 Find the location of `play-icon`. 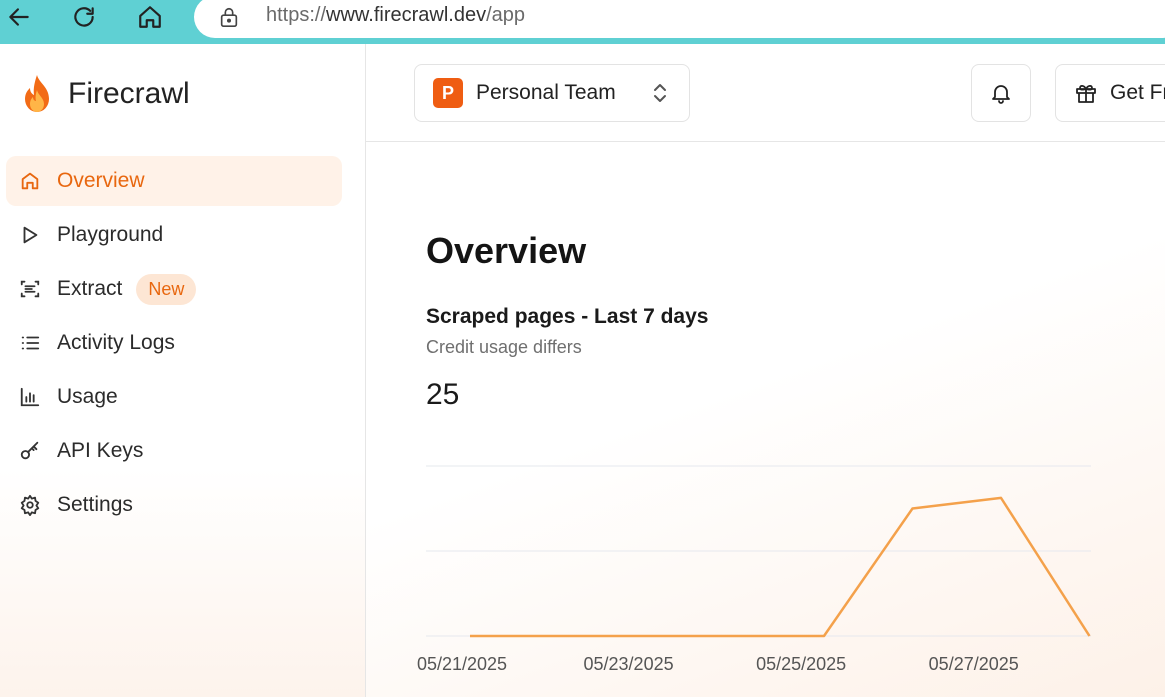

play-icon is located at coordinates (30, 235).